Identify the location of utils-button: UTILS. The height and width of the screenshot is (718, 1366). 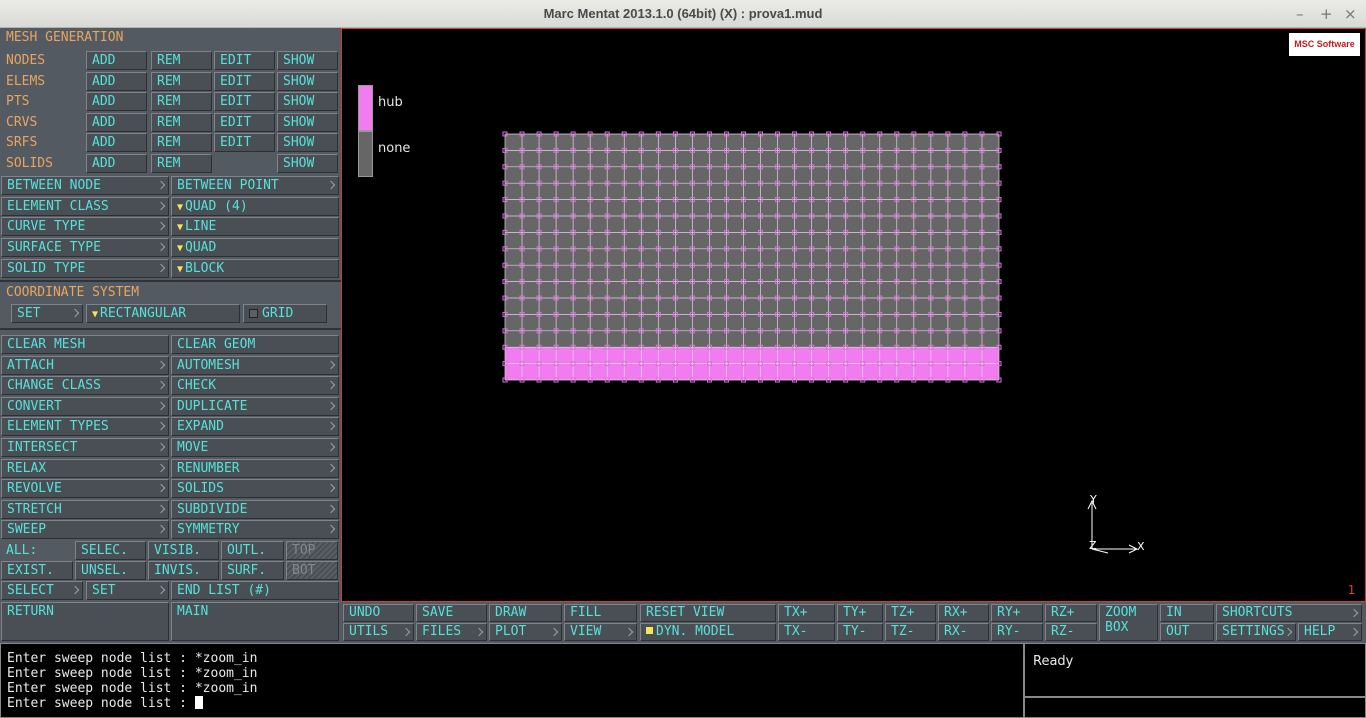
(378, 632).